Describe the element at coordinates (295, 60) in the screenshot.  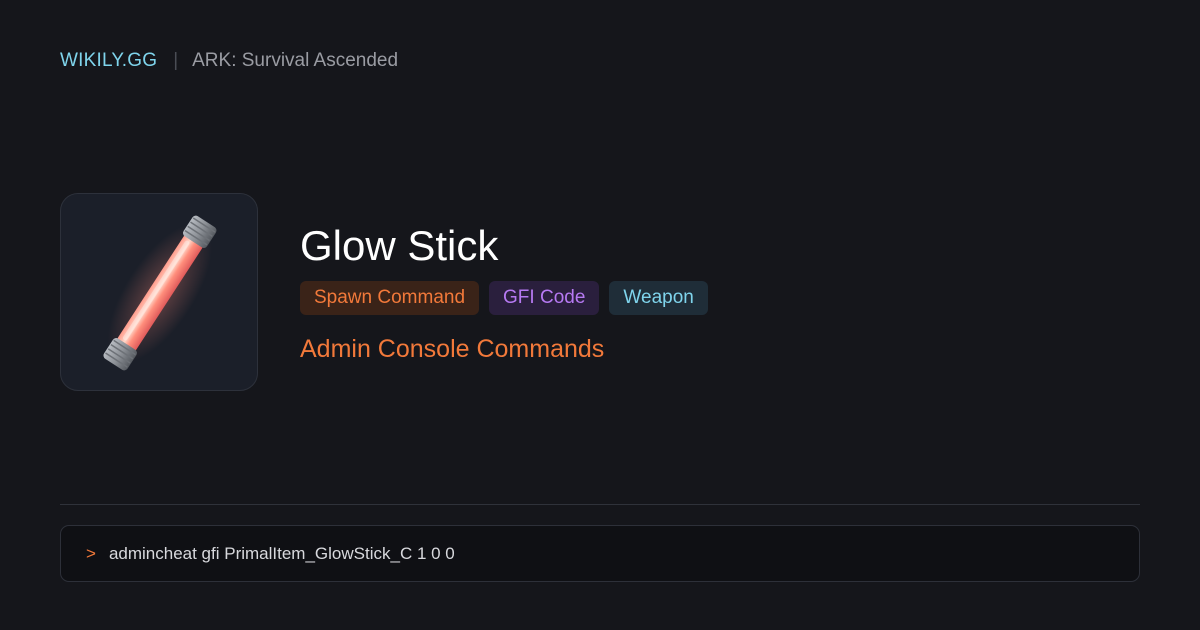
I see `game-name: ARK: Survival Ascended` at that location.